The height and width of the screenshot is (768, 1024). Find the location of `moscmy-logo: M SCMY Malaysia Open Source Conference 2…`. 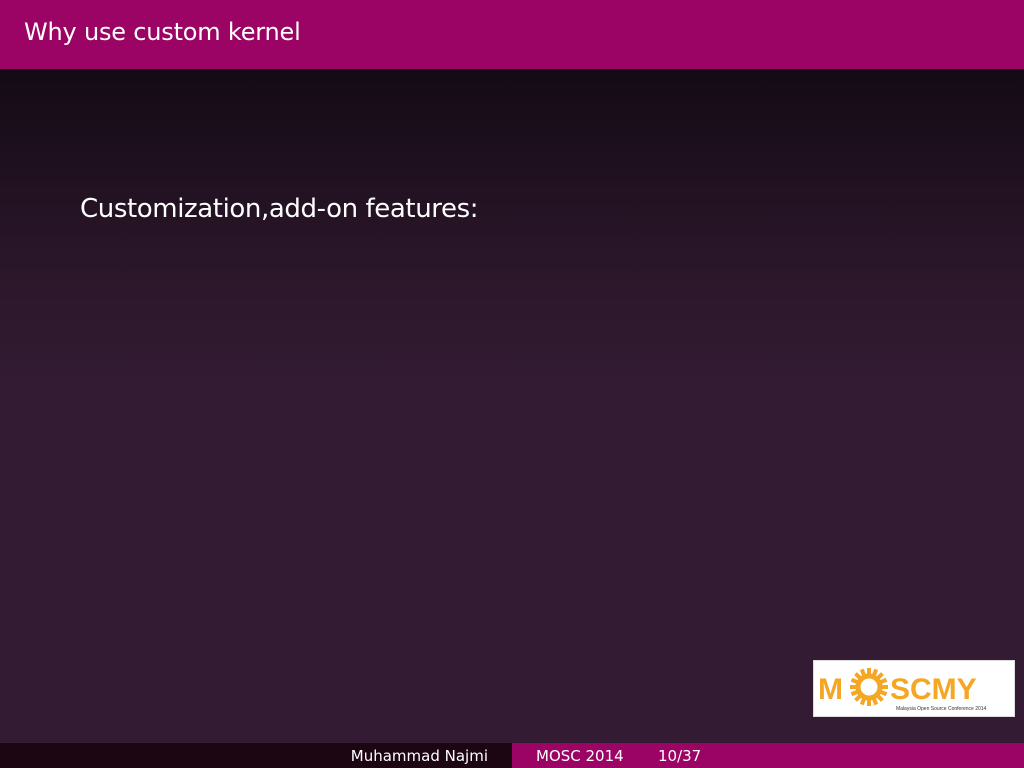

moscmy-logo: M SCMY Malaysia Open Source Conference 2… is located at coordinates (914, 688).